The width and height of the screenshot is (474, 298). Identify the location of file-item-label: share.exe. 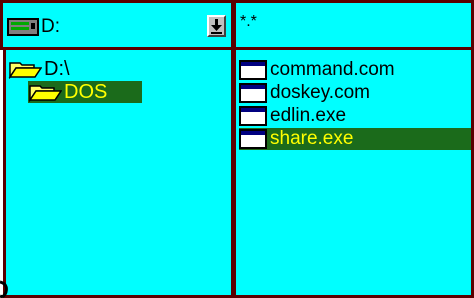
(312, 138).